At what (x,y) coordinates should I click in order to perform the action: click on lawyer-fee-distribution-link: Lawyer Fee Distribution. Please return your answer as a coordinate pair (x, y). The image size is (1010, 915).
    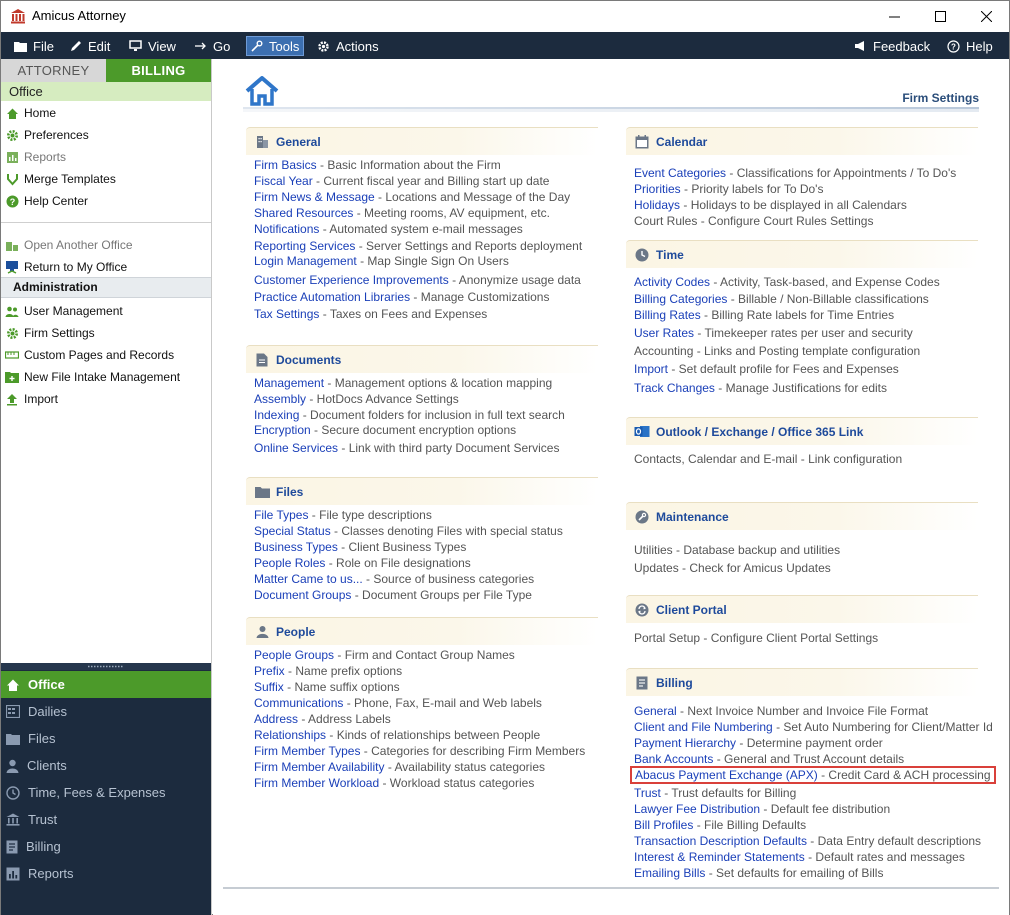
    Looking at the image, I should click on (697, 809).